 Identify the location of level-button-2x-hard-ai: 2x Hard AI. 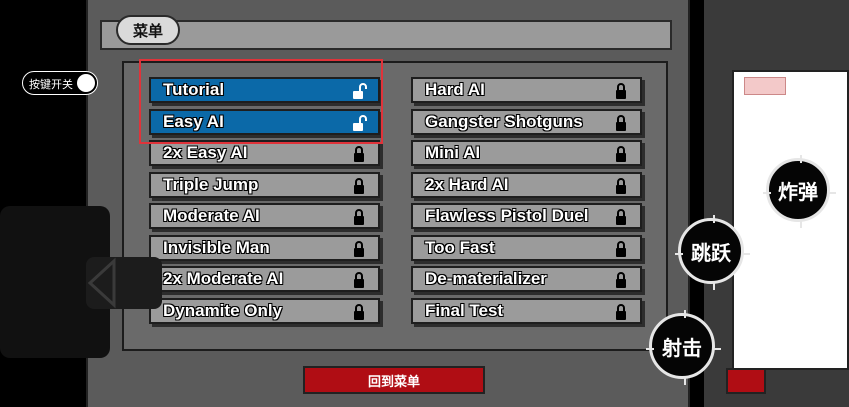
(526, 184).